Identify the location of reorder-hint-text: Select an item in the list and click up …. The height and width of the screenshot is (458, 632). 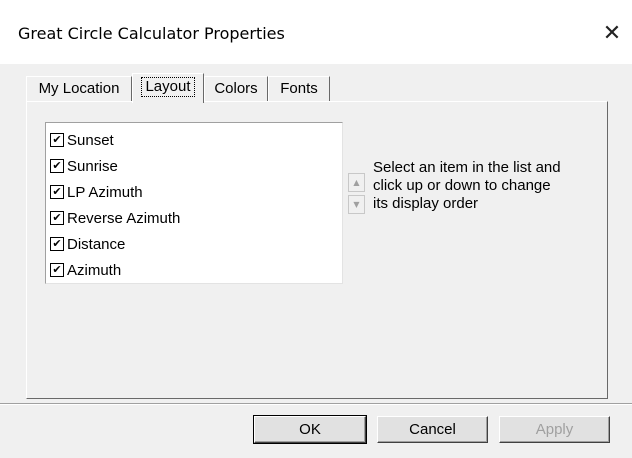
(493, 186).